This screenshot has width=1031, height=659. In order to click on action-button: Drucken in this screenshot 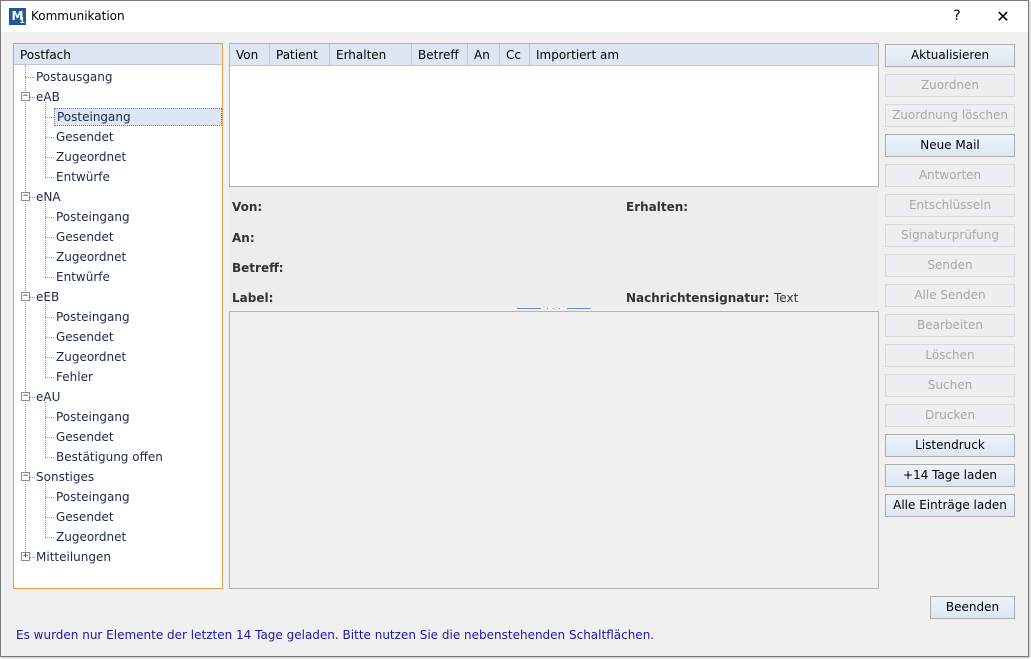, I will do `click(950, 415)`.